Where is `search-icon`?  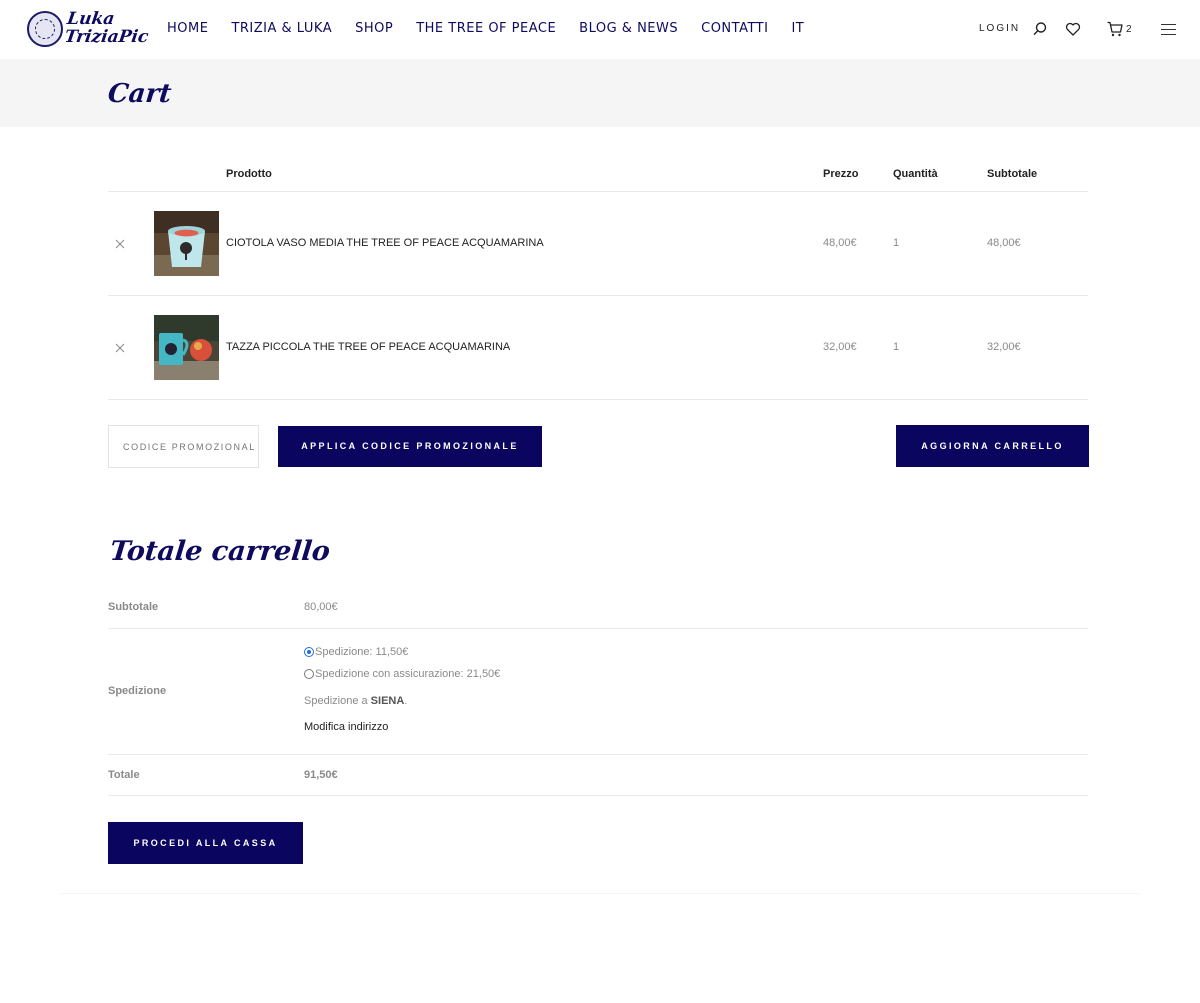 search-icon is located at coordinates (1040, 29).